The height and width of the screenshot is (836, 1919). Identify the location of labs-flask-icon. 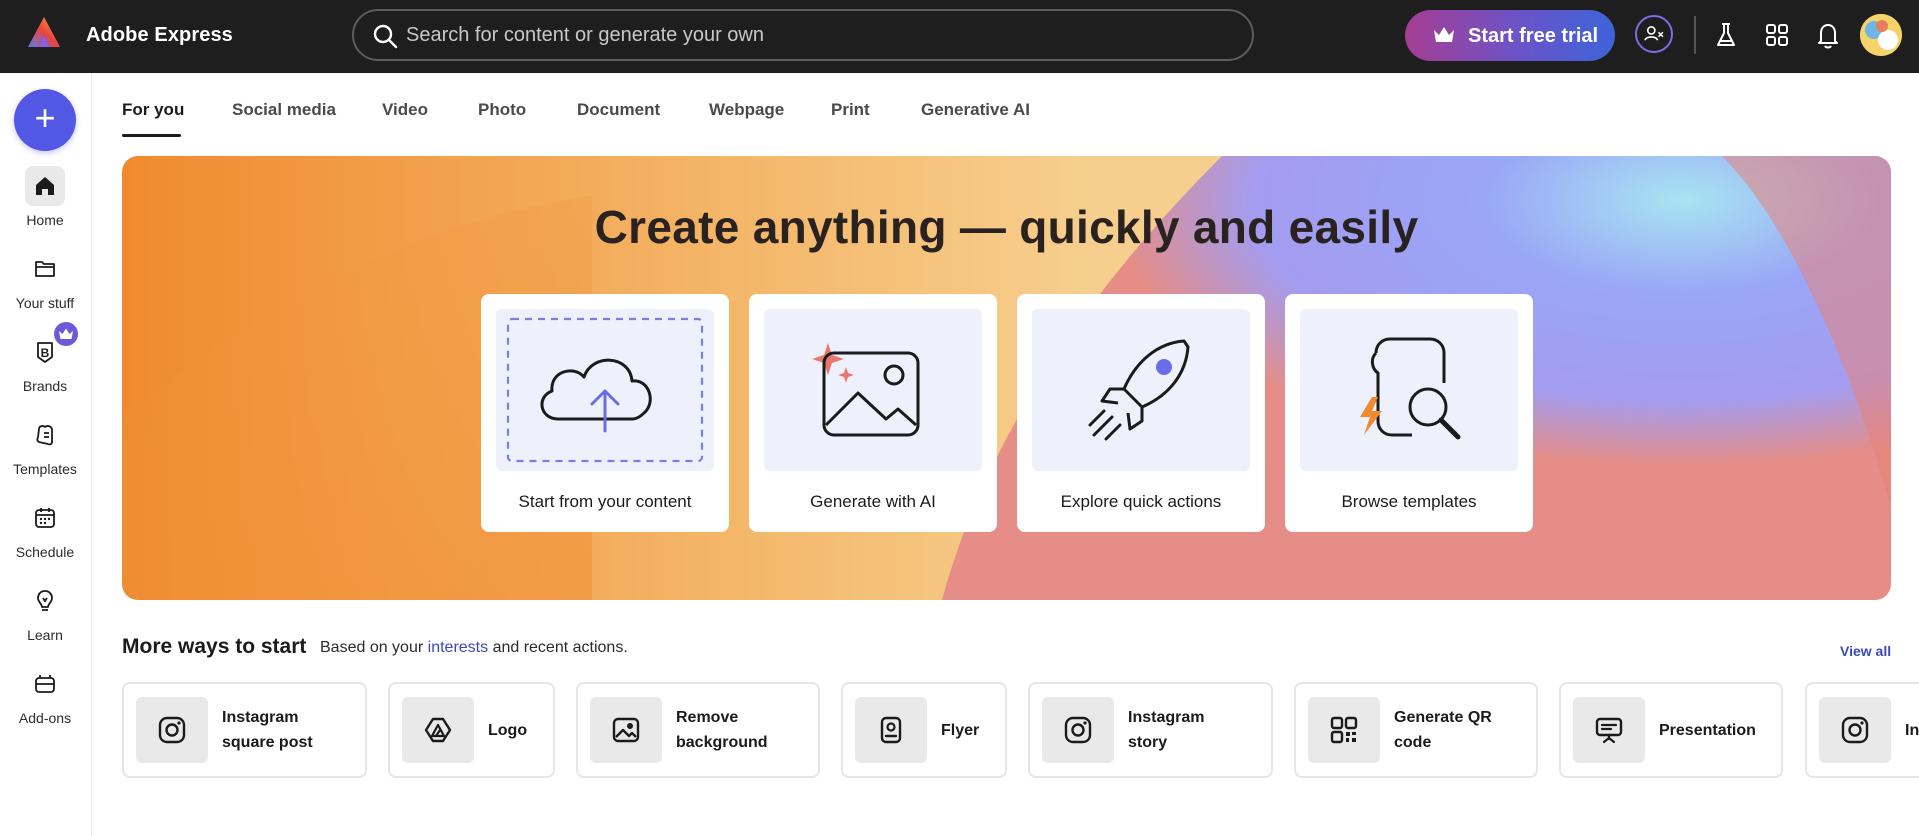
(1726, 35).